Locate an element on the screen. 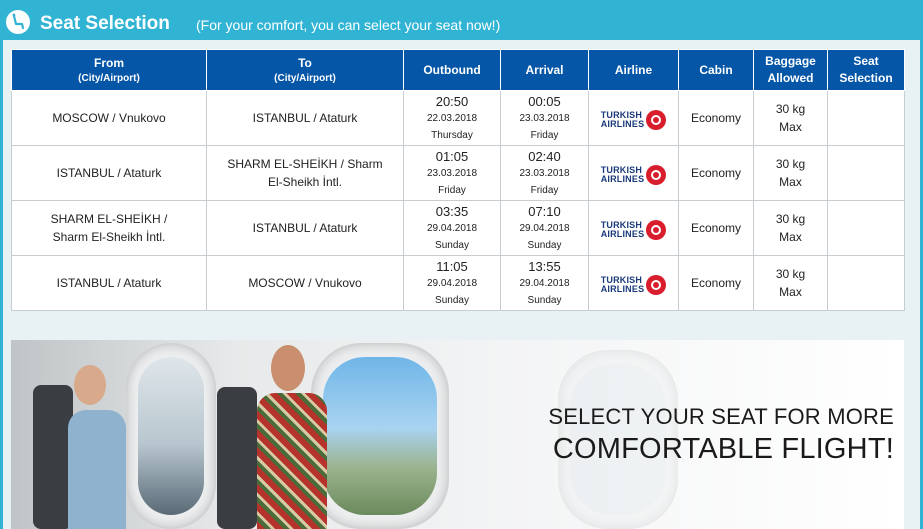 The width and height of the screenshot is (923, 529). col-header-from-label: From is located at coordinates (109, 63).